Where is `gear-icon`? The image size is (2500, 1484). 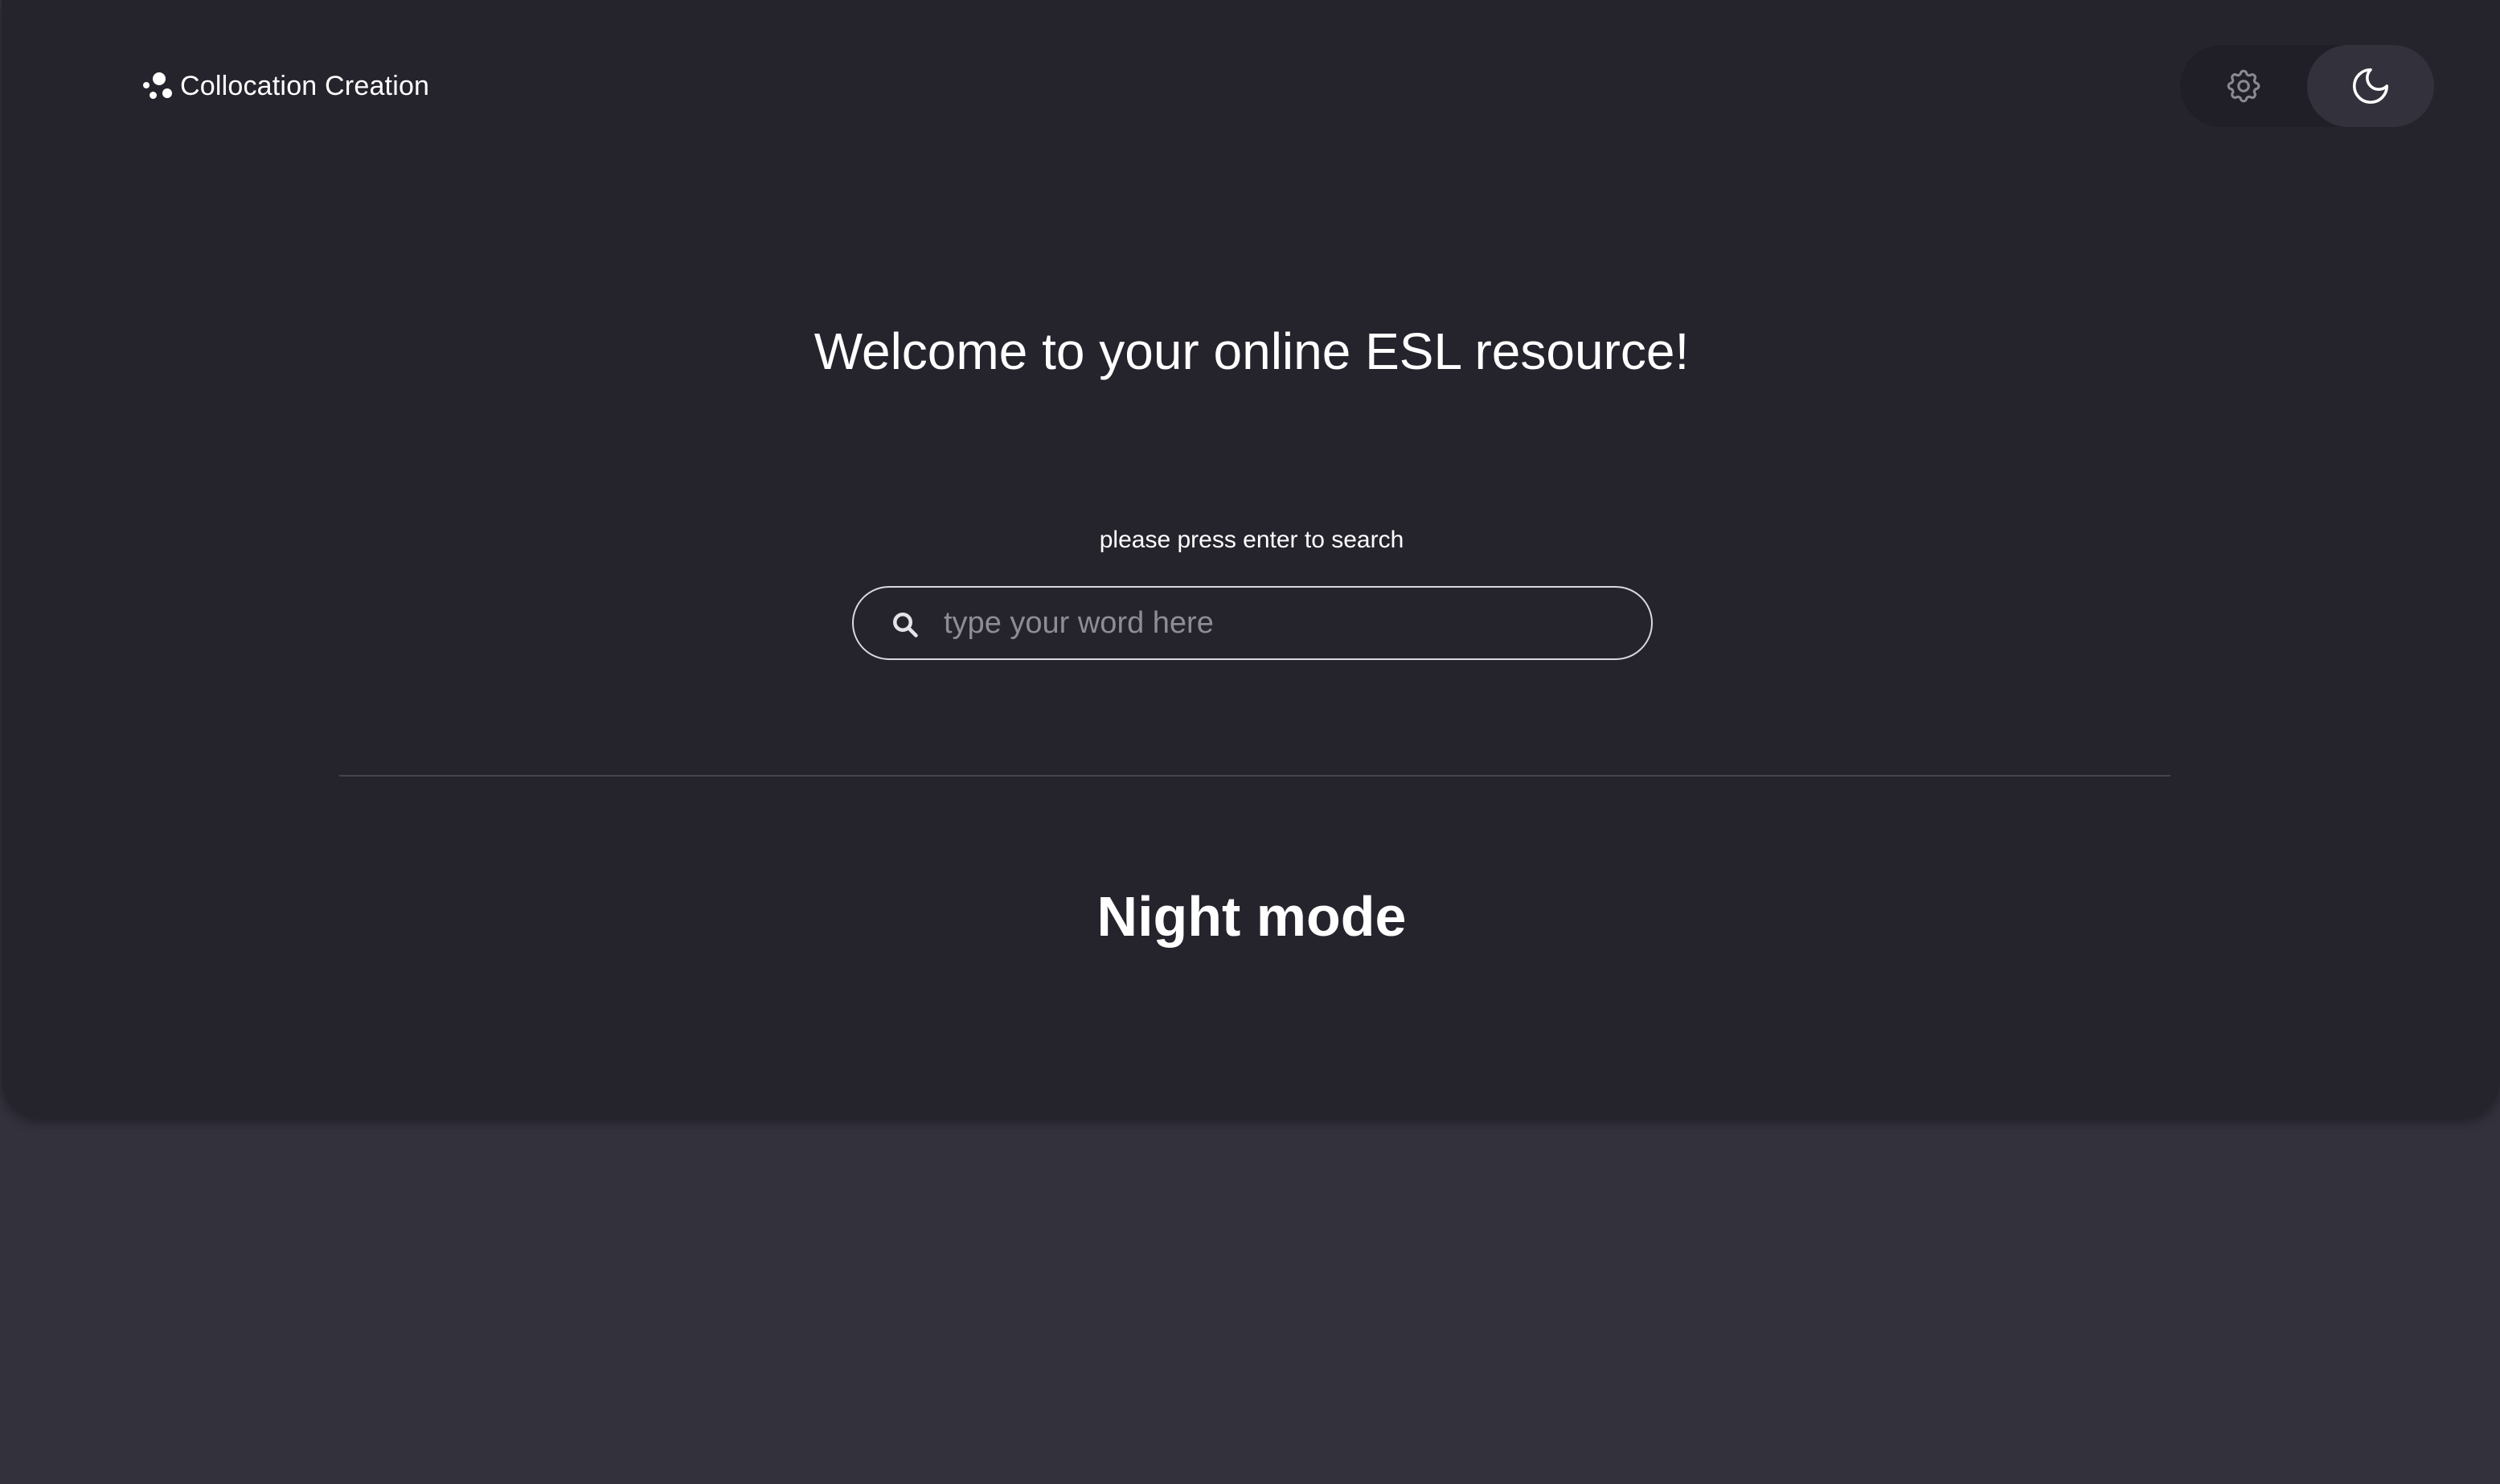
gear-icon is located at coordinates (2243, 86).